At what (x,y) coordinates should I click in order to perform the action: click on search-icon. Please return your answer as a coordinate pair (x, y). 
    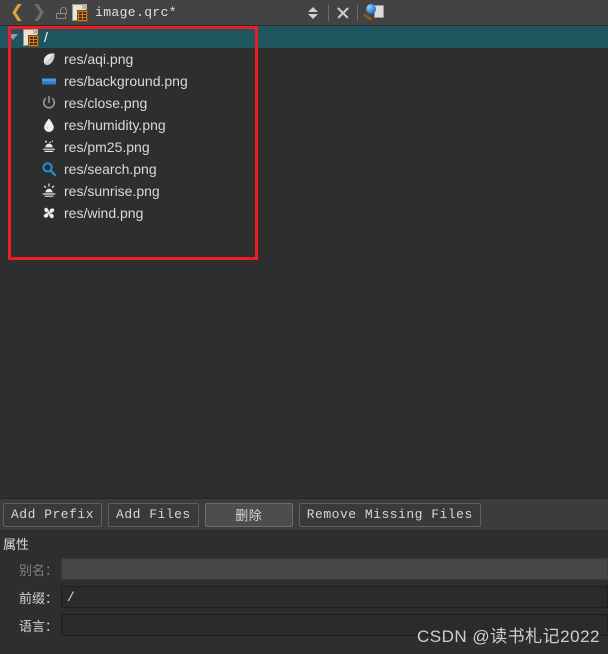
    Looking at the image, I should click on (49, 169).